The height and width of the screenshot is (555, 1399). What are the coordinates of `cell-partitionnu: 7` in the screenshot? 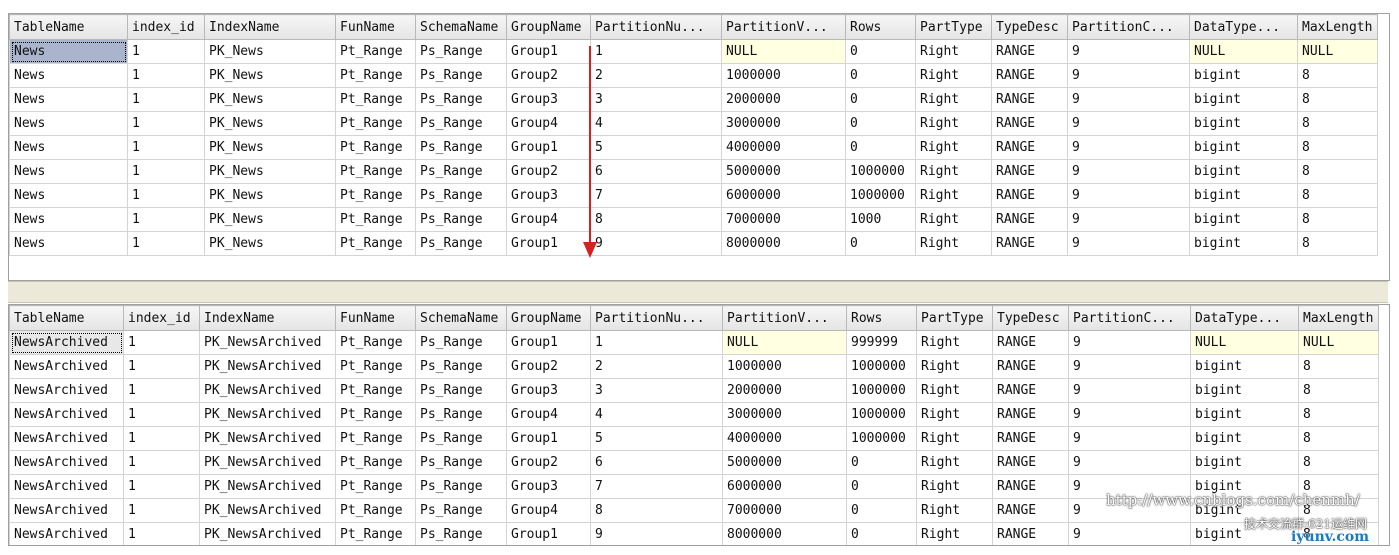 It's located at (656, 195).